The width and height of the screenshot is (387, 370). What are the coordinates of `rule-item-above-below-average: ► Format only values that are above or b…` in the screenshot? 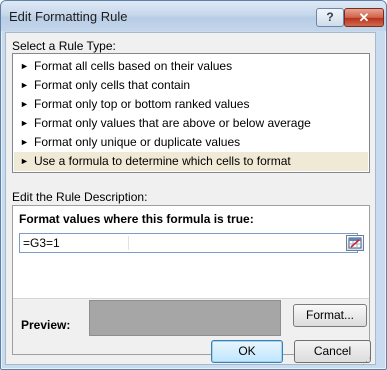 It's located at (191, 123).